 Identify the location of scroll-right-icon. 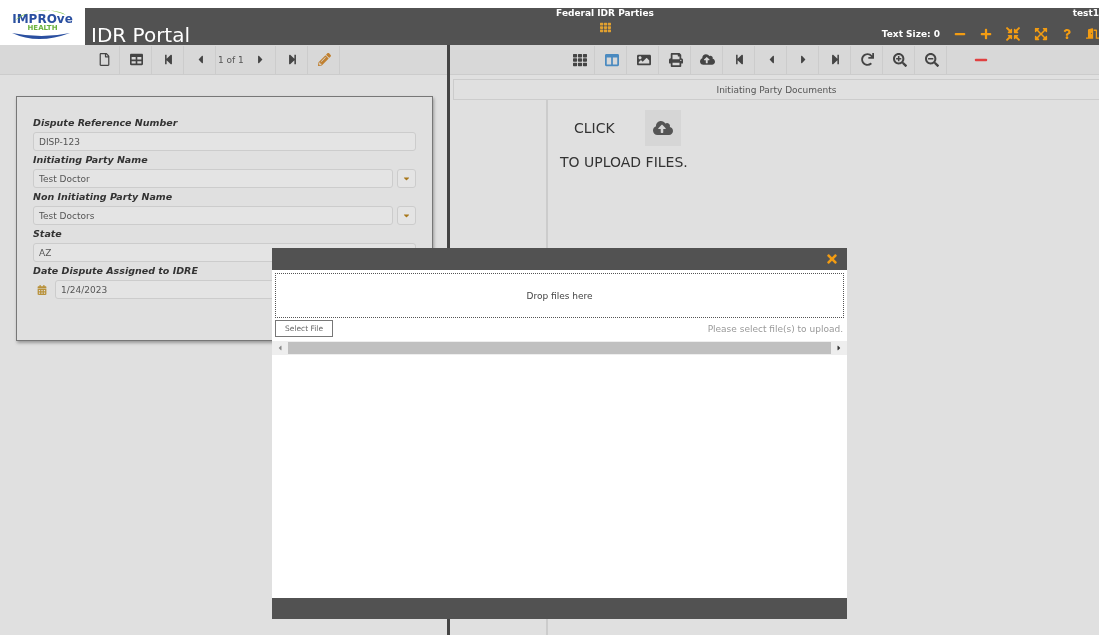
(839, 348).